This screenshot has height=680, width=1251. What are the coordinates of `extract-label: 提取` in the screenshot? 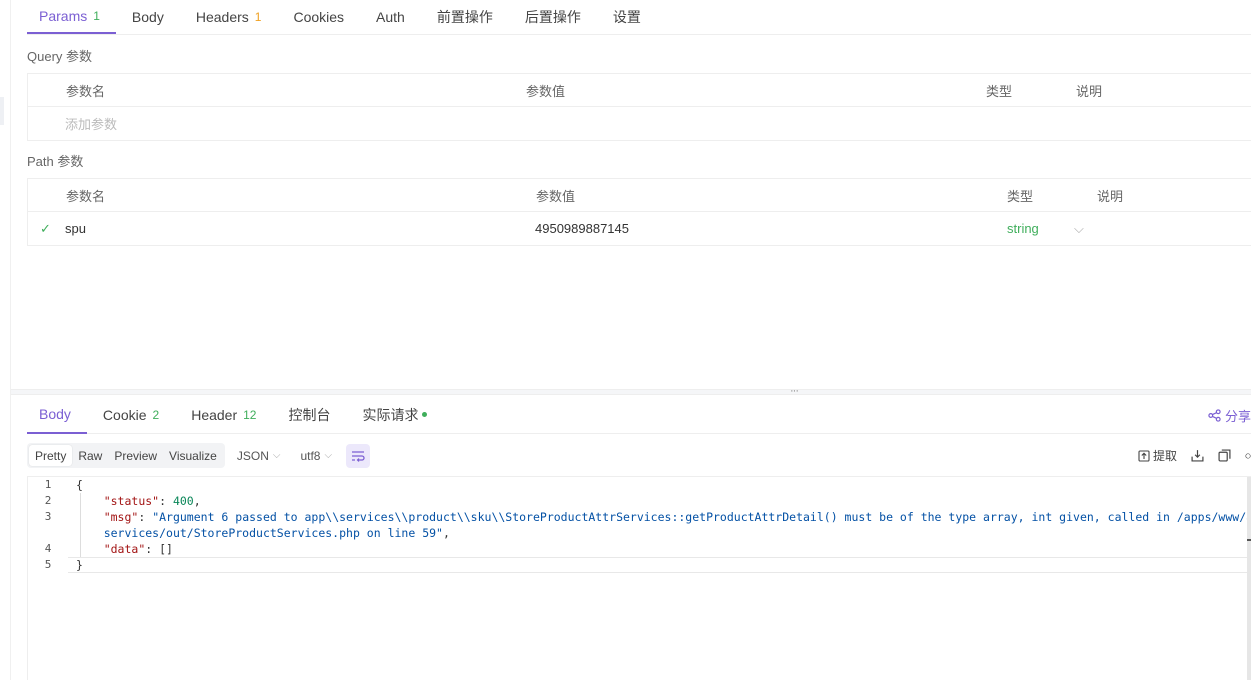 It's located at (1164, 456).